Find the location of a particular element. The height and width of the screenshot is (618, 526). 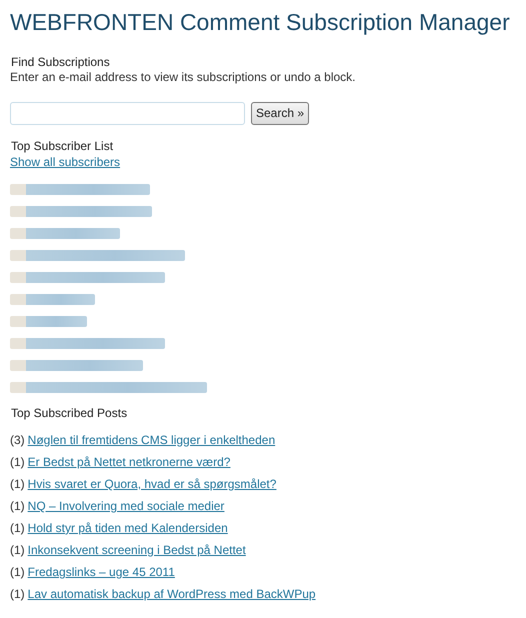

instruction-text: Enter an e-mail address to view its subscriptions or undo a block. is located at coordinates (183, 78).